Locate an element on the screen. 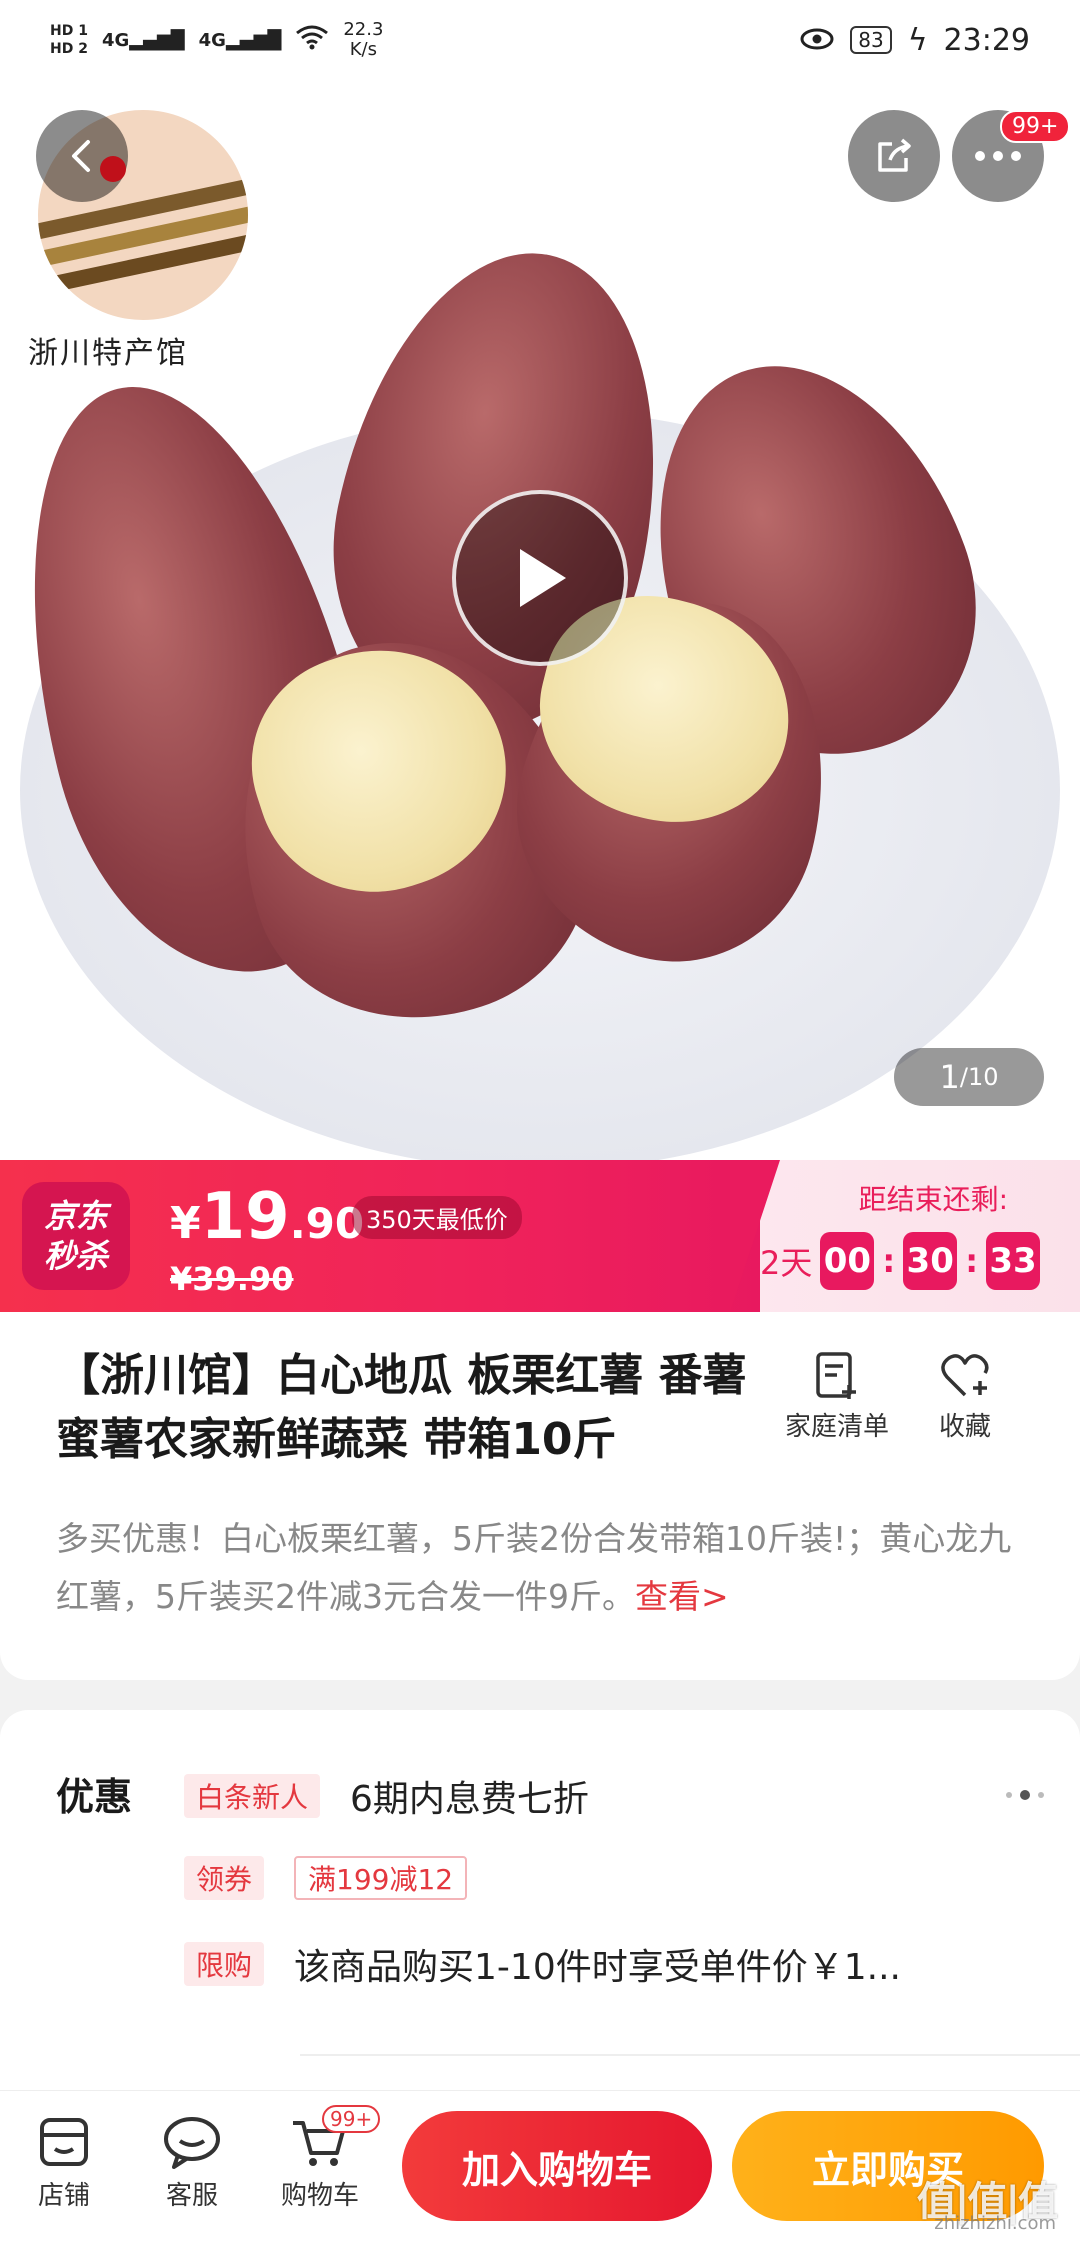 The height and width of the screenshot is (2241, 1080). notification-dot is located at coordinates (113, 169).